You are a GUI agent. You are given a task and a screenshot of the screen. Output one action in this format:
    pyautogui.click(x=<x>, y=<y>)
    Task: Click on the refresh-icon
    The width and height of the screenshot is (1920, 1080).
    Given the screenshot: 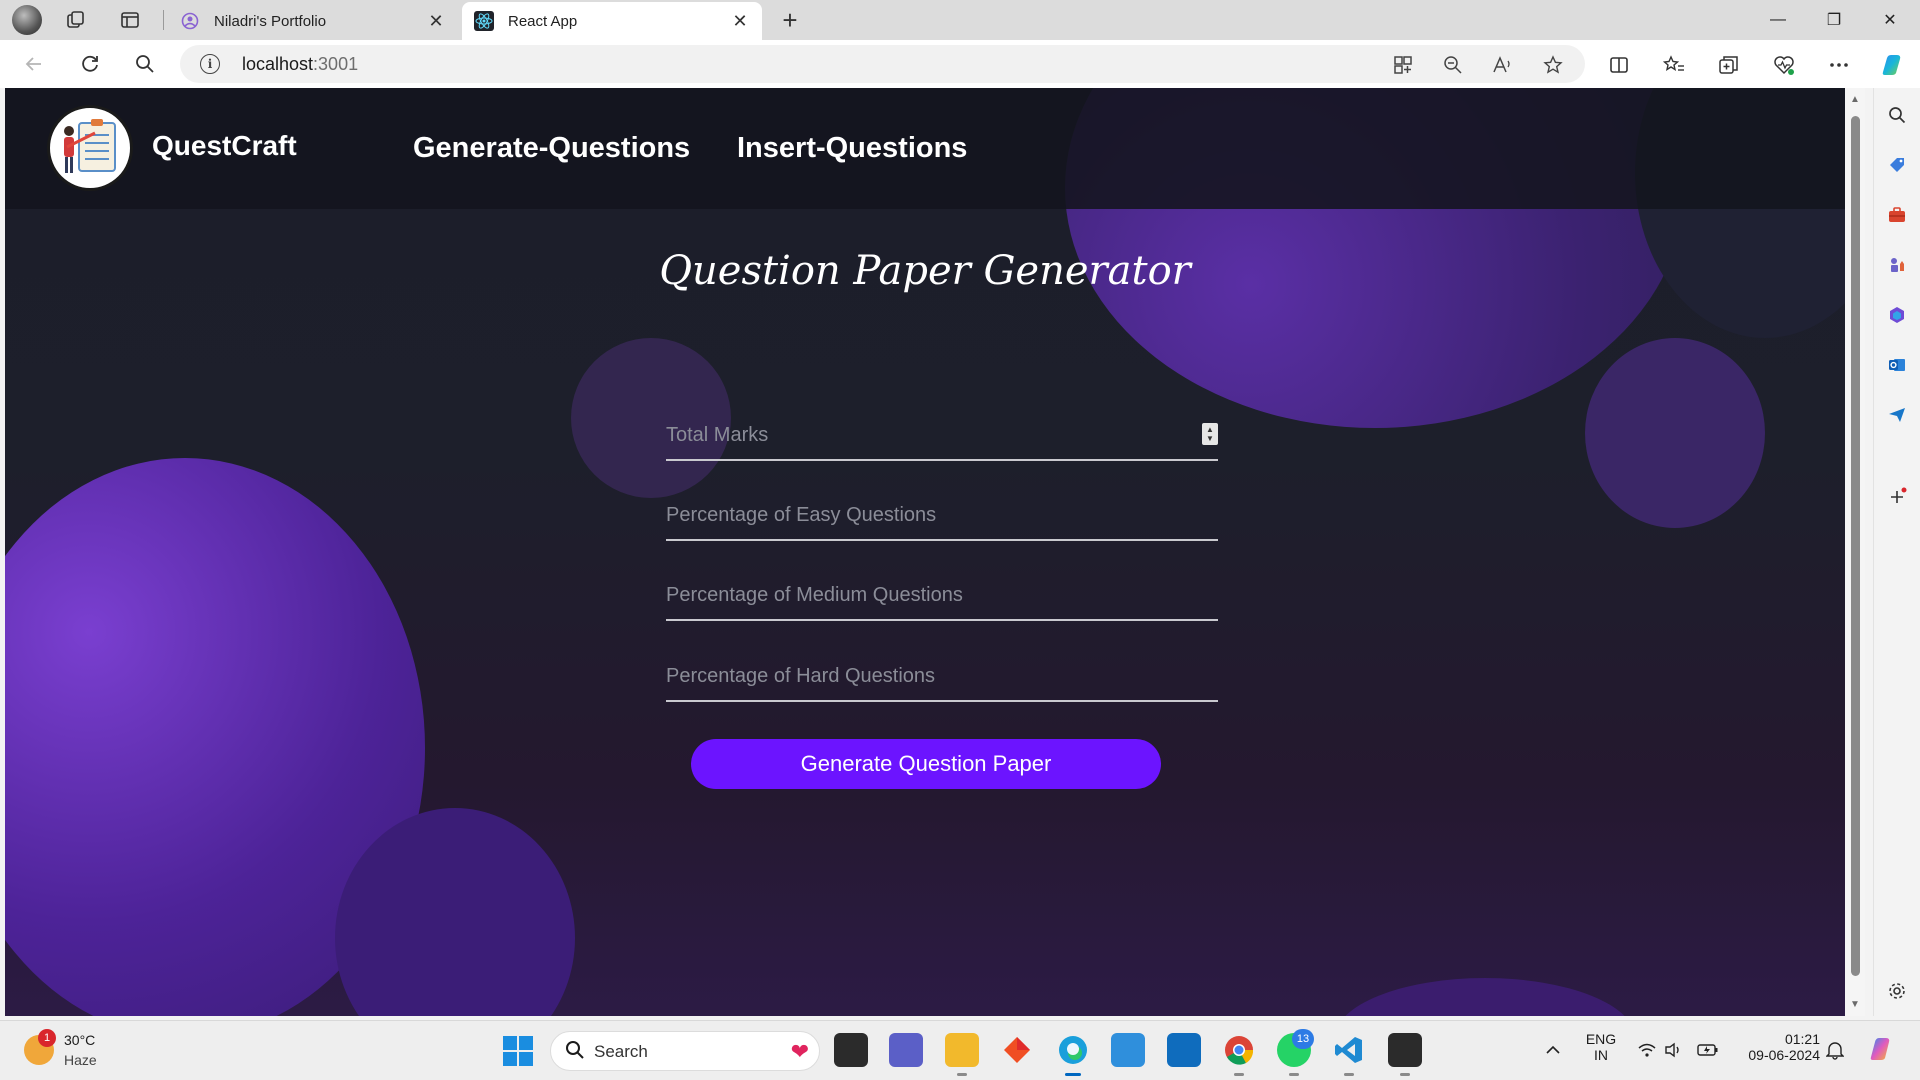 What is the action you would take?
    pyautogui.click(x=90, y=64)
    